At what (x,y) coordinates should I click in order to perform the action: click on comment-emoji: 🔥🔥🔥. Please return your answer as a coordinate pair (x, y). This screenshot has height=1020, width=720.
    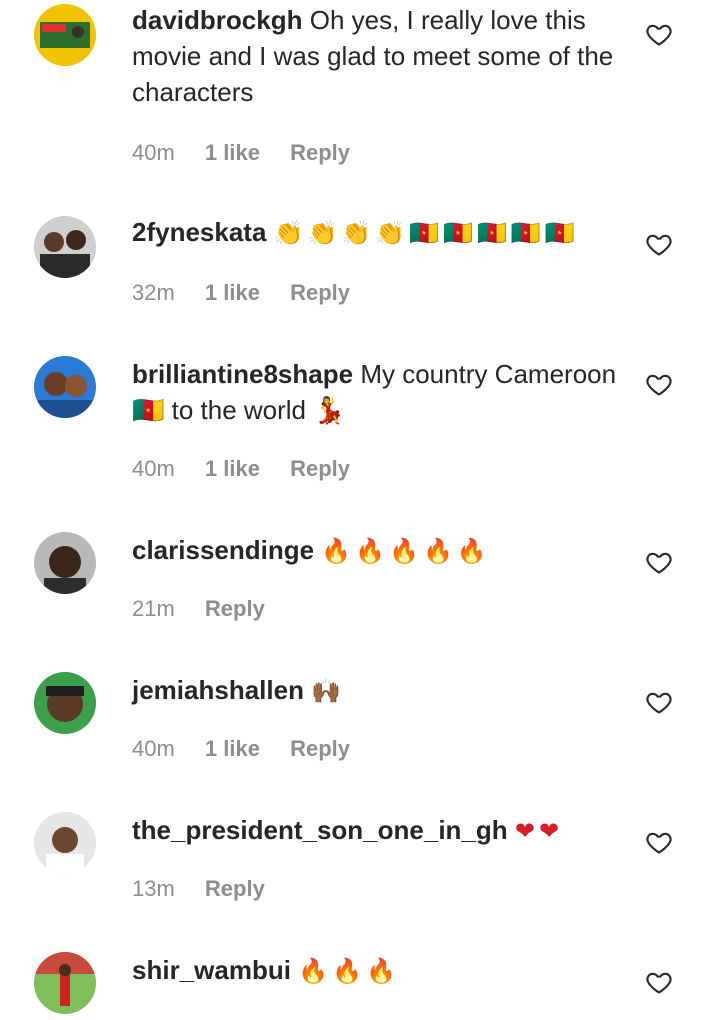
    Looking at the image, I should click on (349, 971).